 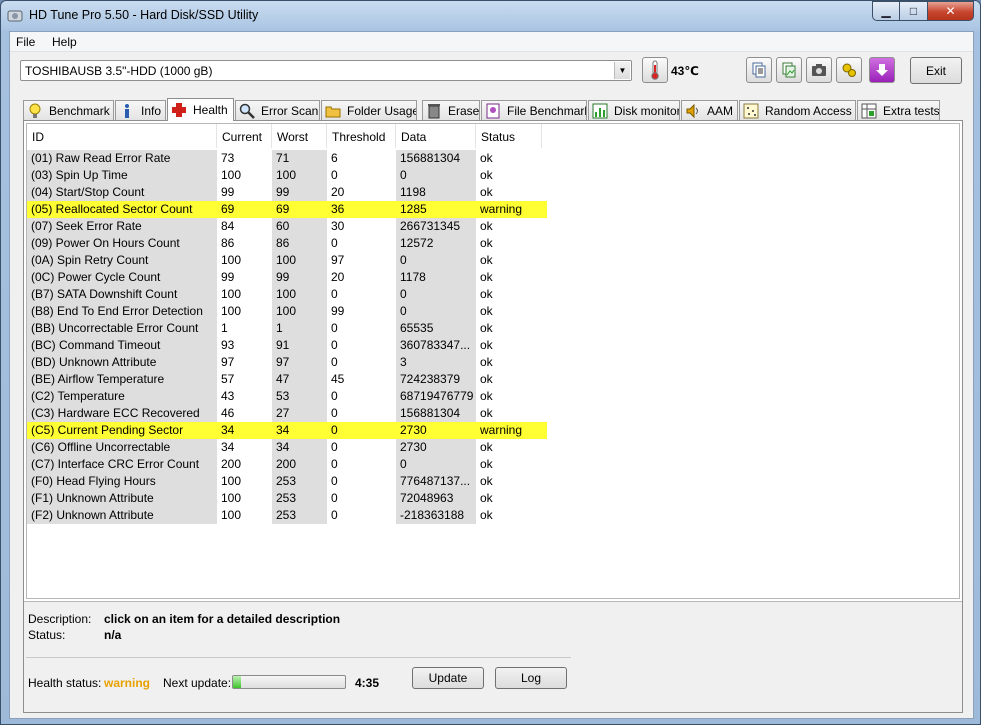 What do you see at coordinates (287, 396) in the screenshot?
I see `table-row: (C2) Temperature 43 53 0 68719476779 ok` at bounding box center [287, 396].